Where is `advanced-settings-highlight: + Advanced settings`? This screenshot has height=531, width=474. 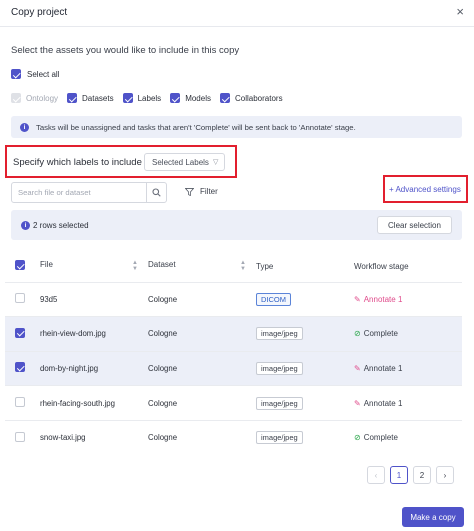 advanced-settings-highlight: + Advanced settings is located at coordinates (425, 189).